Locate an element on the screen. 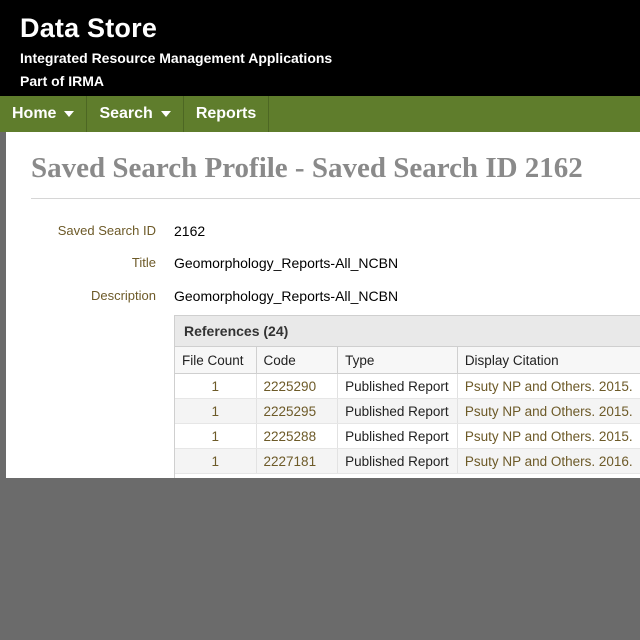  nav-home: Home is located at coordinates (44, 114).